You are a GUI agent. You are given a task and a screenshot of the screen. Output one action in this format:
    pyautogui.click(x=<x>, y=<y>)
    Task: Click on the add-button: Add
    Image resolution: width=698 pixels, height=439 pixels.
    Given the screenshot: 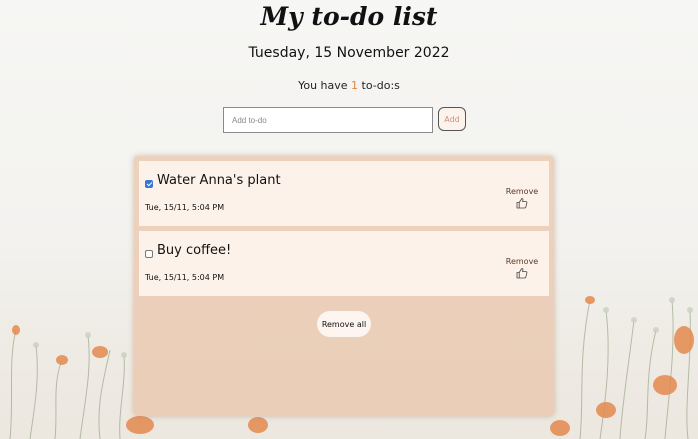 What is the action you would take?
    pyautogui.click(x=452, y=119)
    